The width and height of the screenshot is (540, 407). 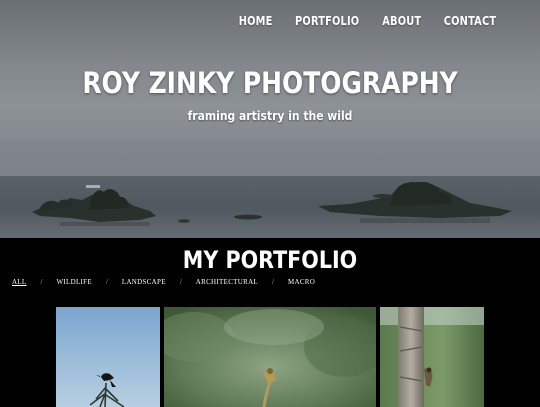 I want to click on nav-home-link: HOME, so click(x=256, y=21).